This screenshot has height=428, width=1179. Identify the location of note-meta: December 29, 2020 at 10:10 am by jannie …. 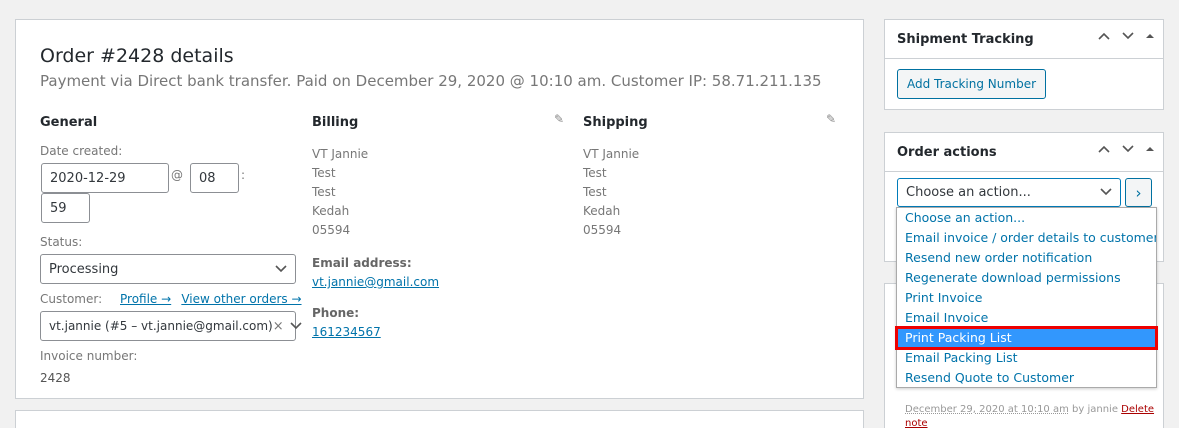
(1029, 409).